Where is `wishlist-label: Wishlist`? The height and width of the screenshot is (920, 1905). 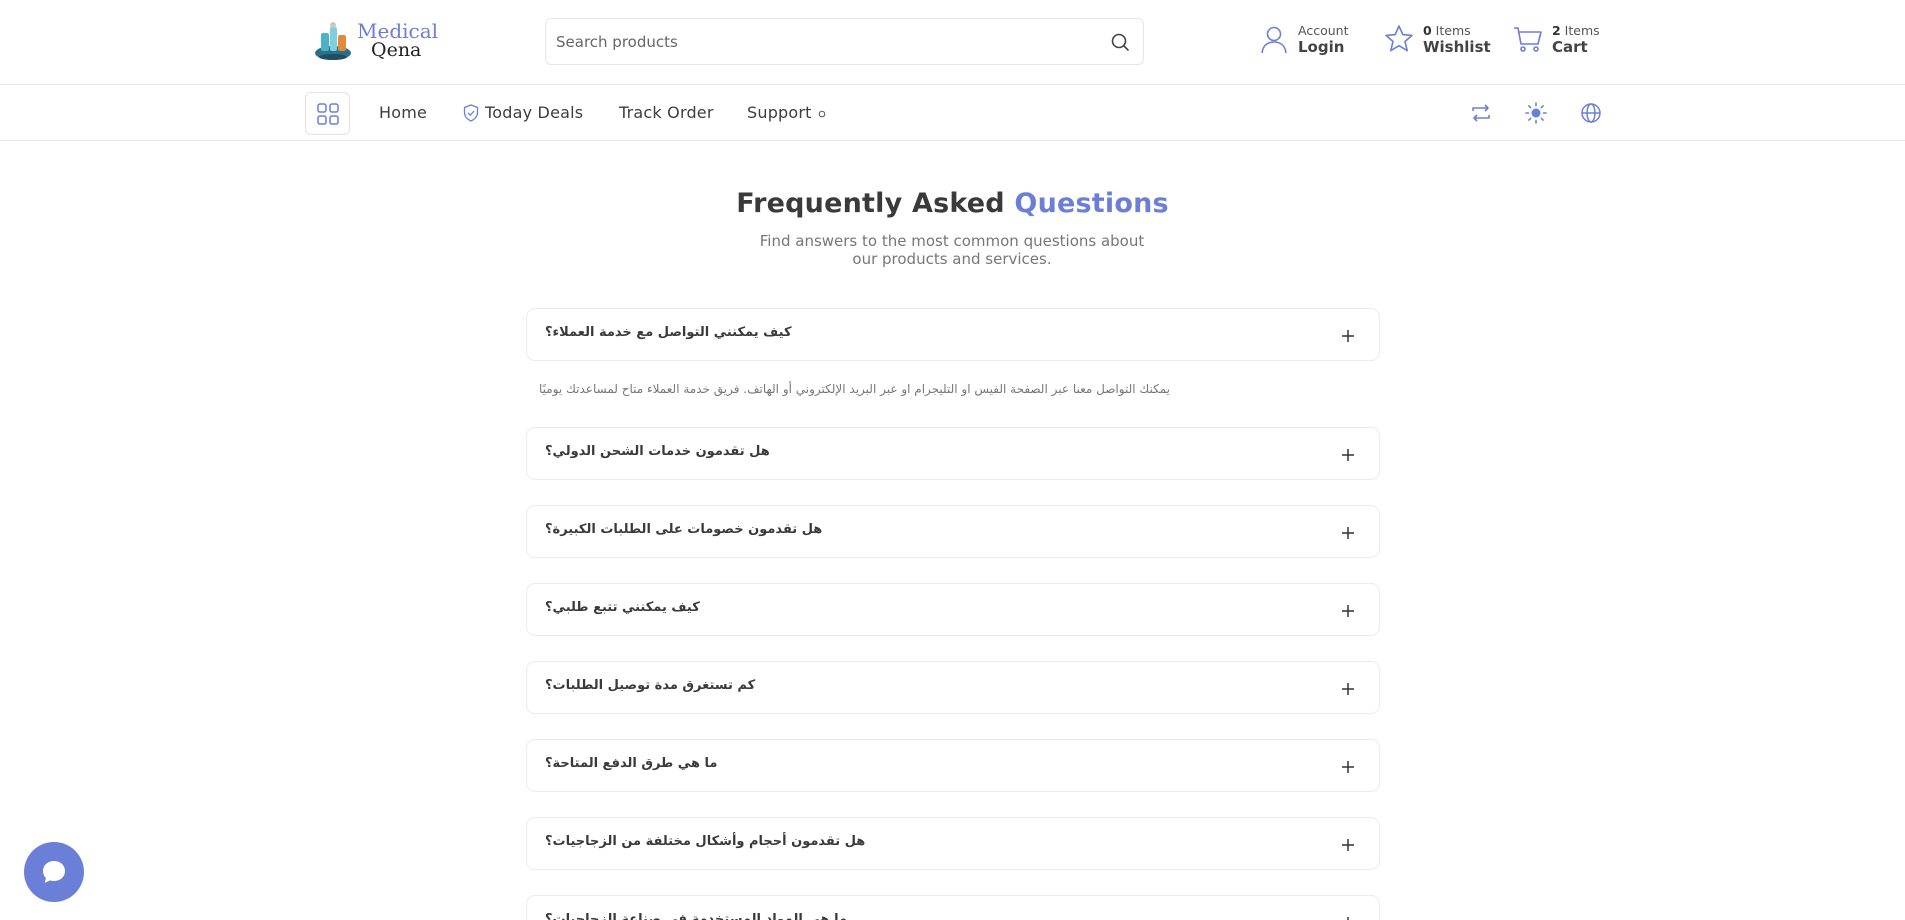
wishlist-label: Wishlist is located at coordinates (1457, 47).